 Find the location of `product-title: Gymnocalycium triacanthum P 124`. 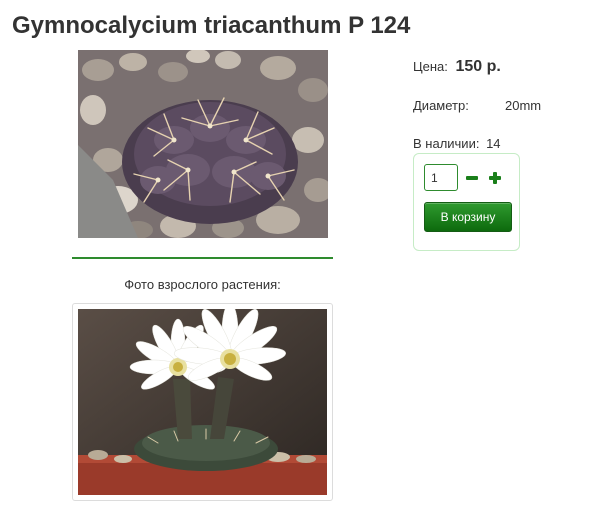

product-title: Gymnocalycium triacanthum P 124 is located at coordinates (211, 25).